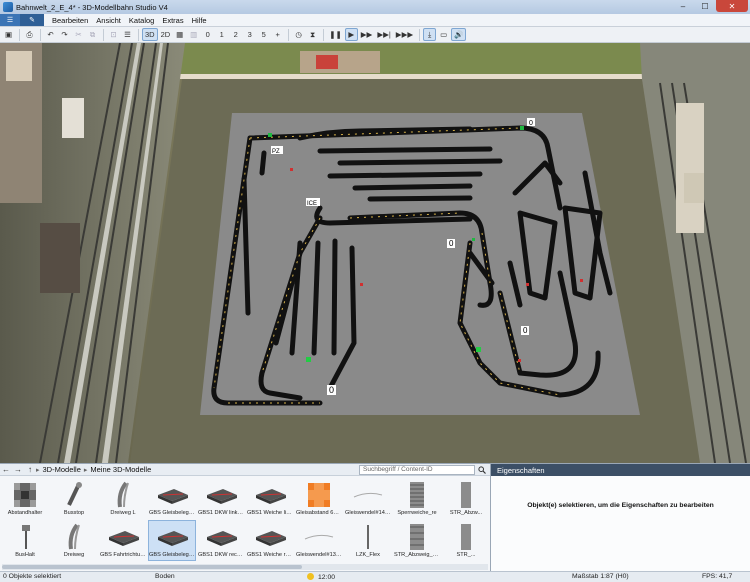  Describe the element at coordinates (298, 34) in the screenshot. I see `clock-icon: ◷` at that location.